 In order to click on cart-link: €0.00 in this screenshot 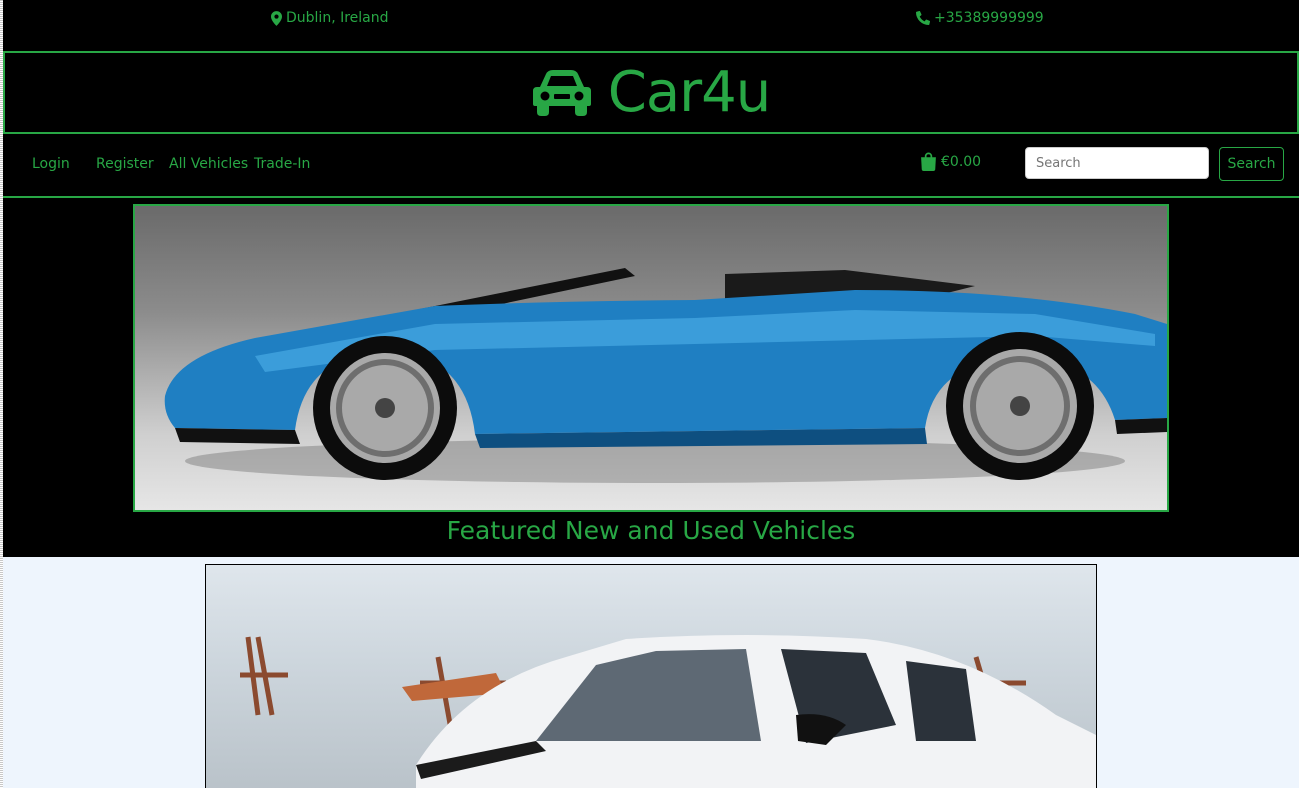, I will do `click(950, 161)`.